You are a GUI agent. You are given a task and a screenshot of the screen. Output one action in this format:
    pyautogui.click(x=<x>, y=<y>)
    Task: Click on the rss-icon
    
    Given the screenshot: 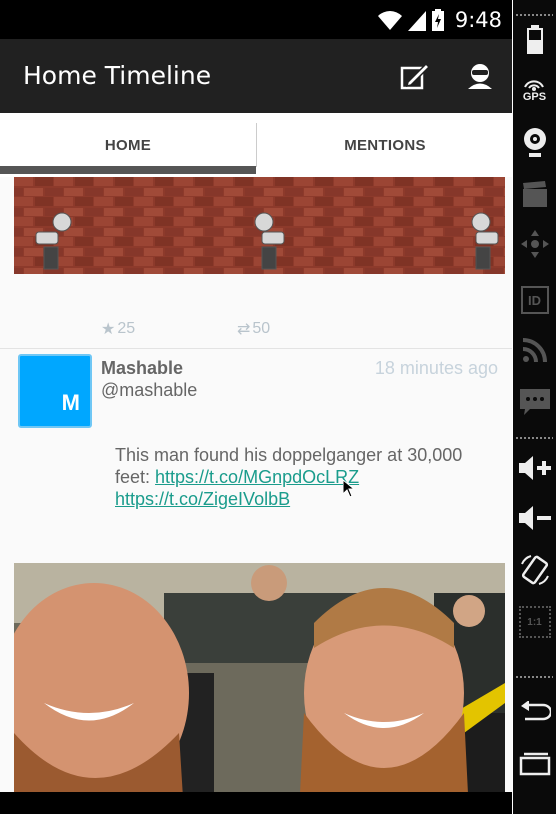 What is the action you would take?
    pyautogui.click(x=534, y=350)
    